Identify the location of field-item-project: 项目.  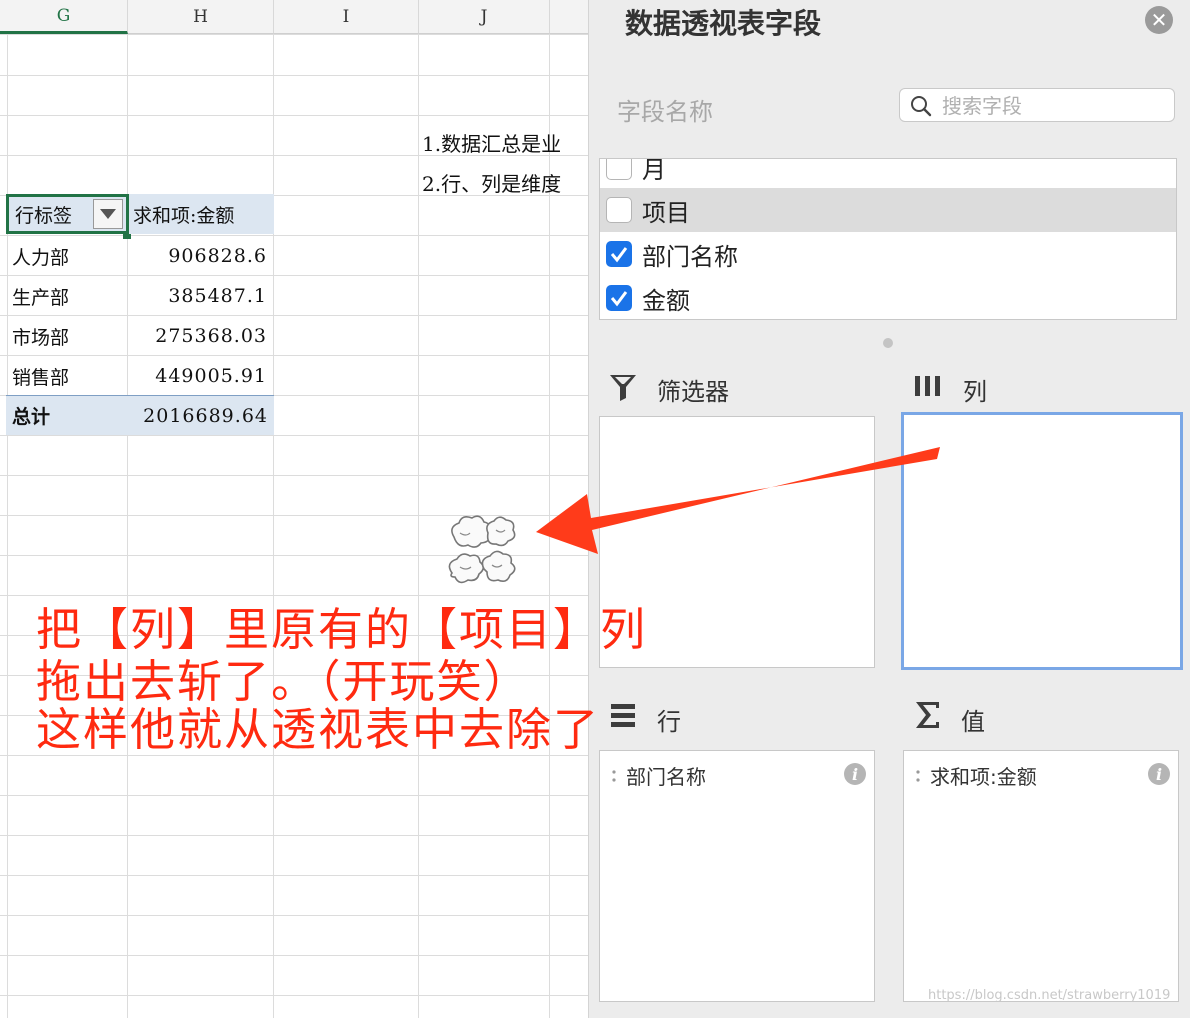
(888, 210).